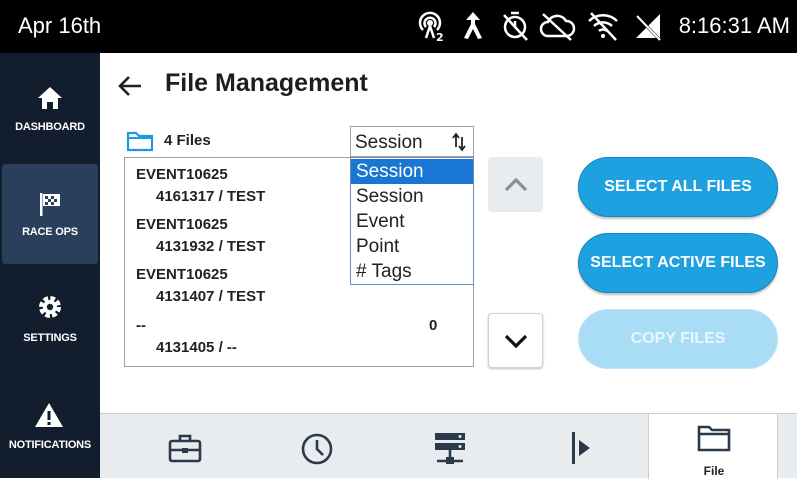  I want to click on sidebar-item-label: NOTIFICATIONS, so click(50, 445).